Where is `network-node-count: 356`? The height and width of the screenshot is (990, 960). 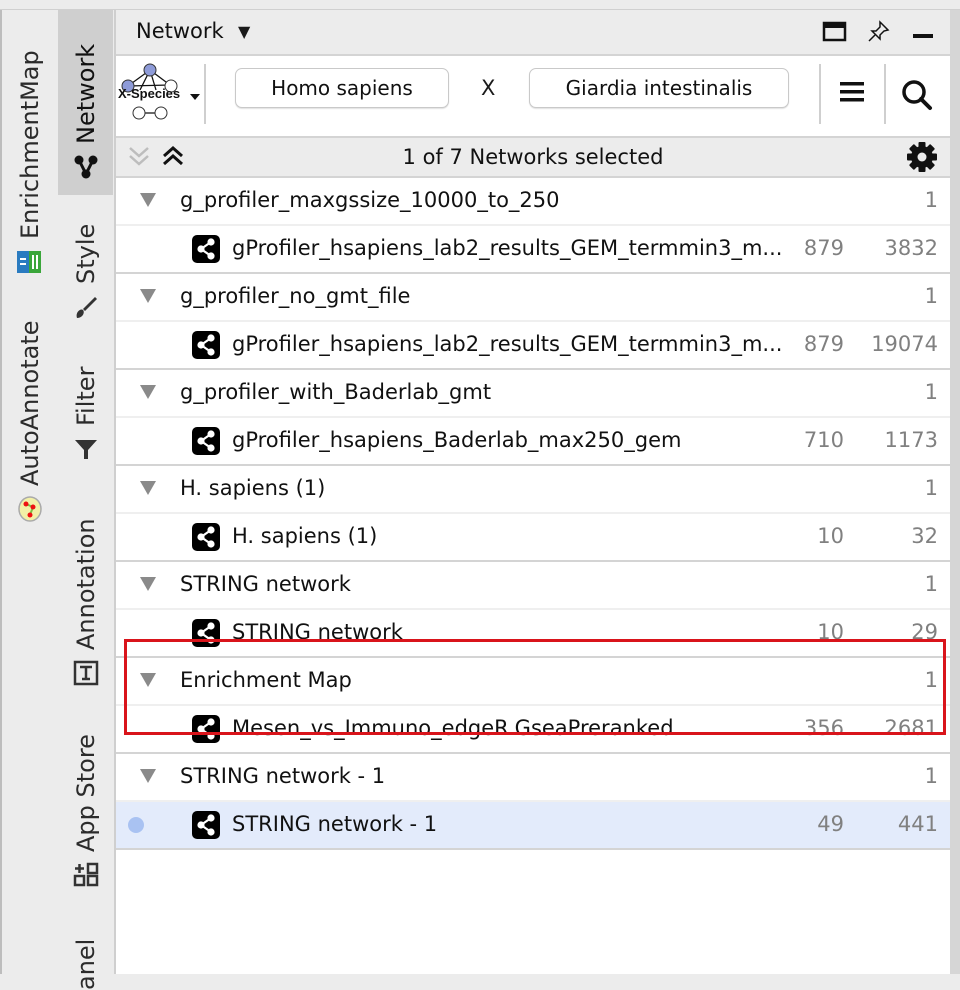
network-node-count: 356 is located at coordinates (823, 728).